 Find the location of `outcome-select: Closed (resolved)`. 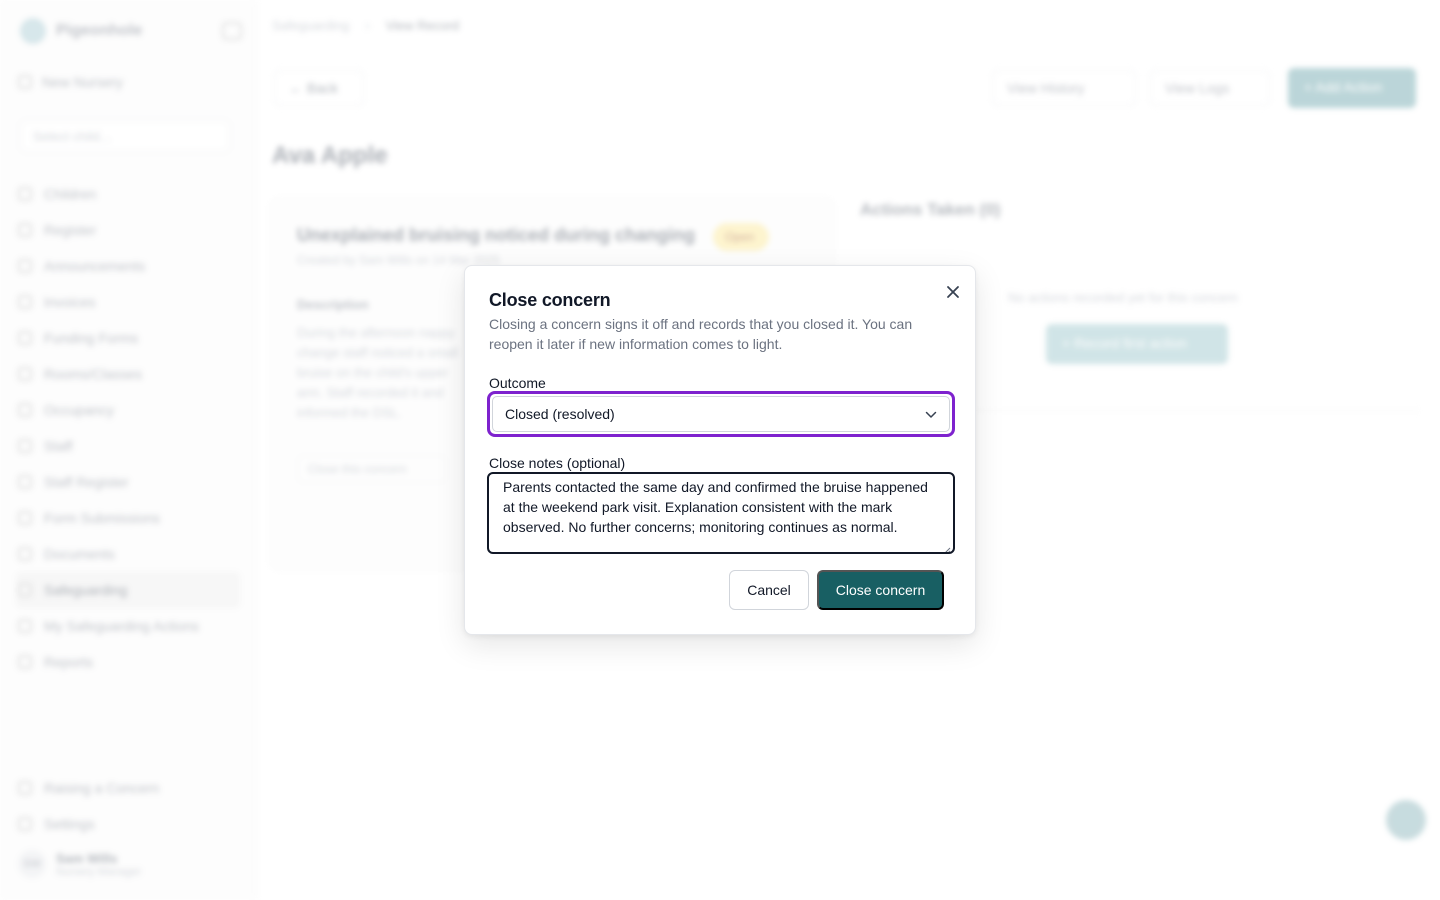

outcome-select: Closed (resolved) is located at coordinates (721, 414).